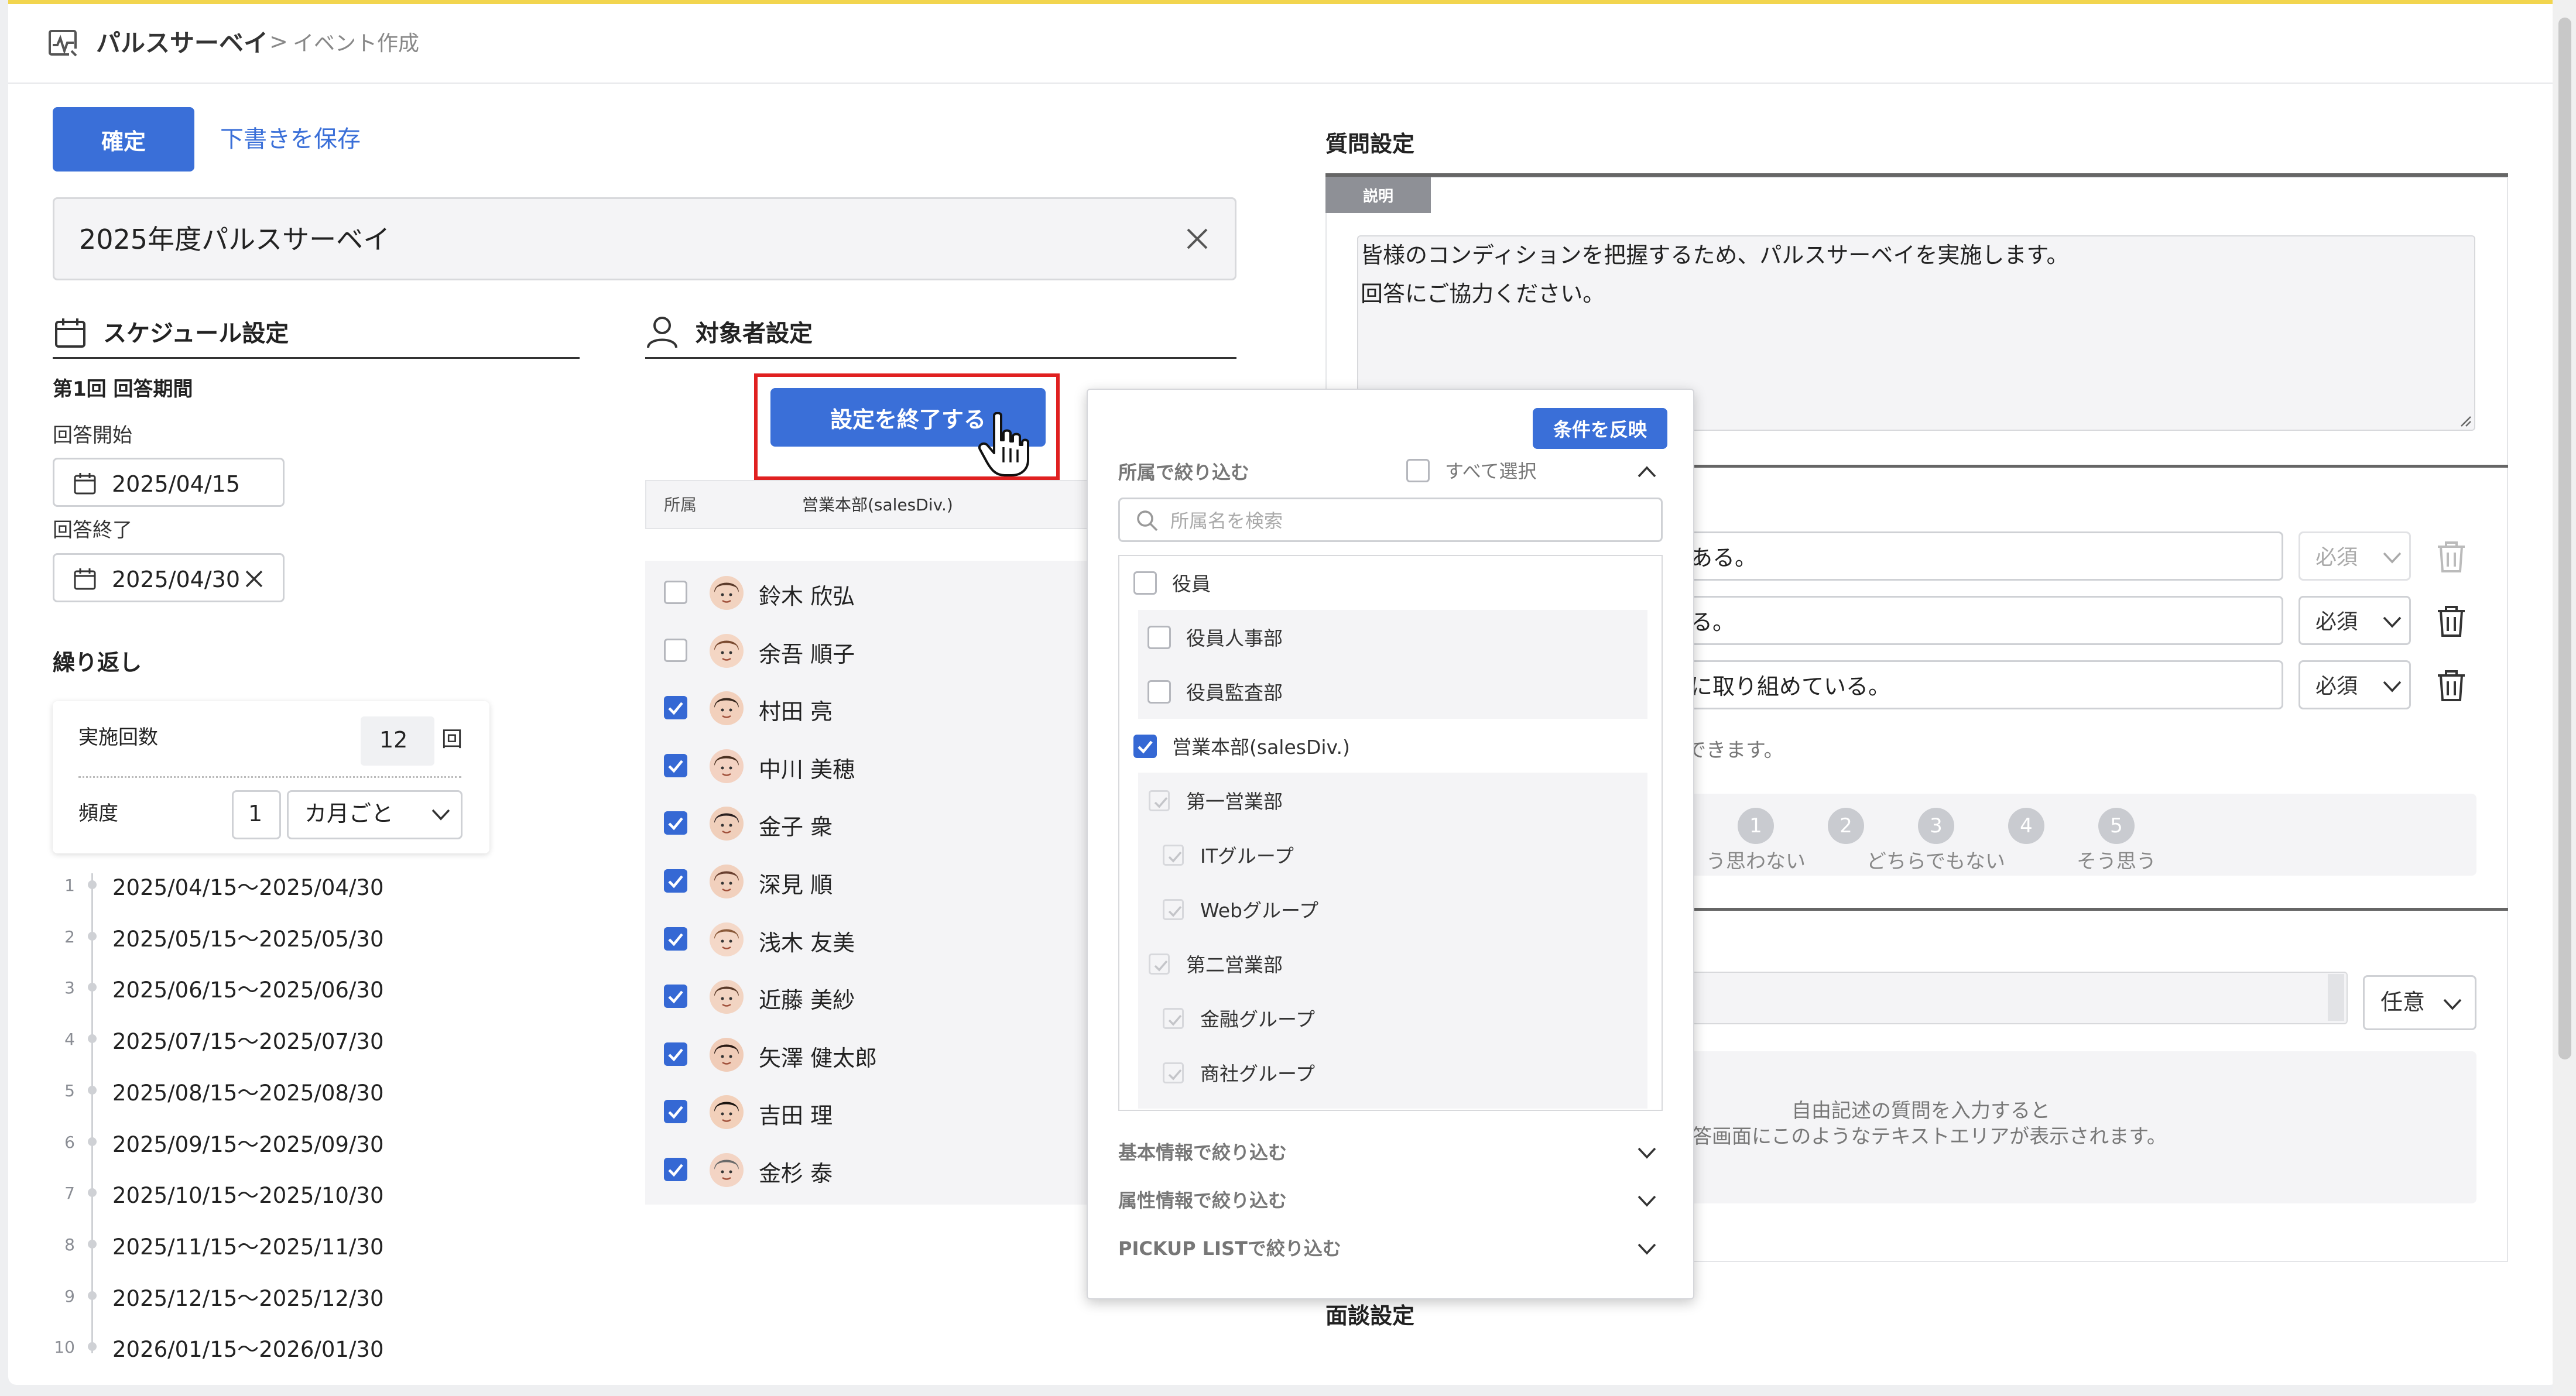  Describe the element at coordinates (92, 530) in the screenshot. I see `end-label: 回答終了` at that location.